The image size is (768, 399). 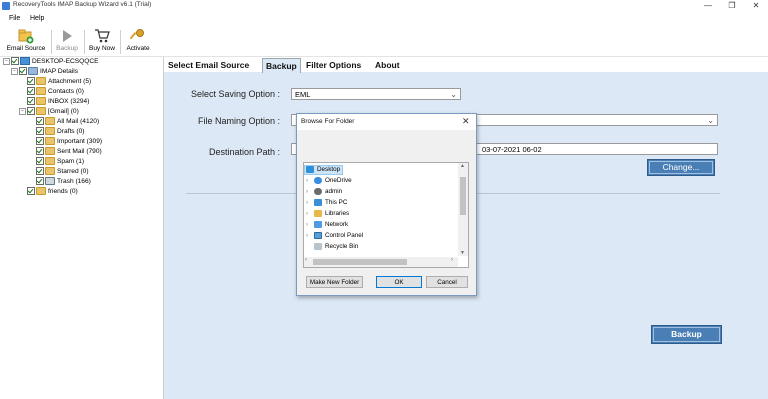 I want to click on tab-about: About, so click(x=387, y=65).